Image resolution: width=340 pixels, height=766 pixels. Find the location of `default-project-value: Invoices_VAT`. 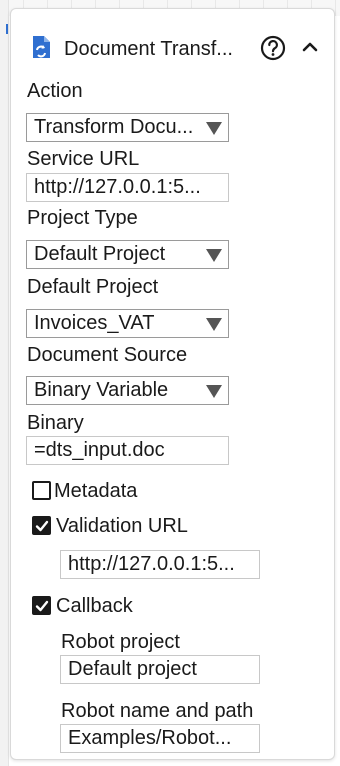

default-project-value: Invoices_VAT is located at coordinates (94, 323).